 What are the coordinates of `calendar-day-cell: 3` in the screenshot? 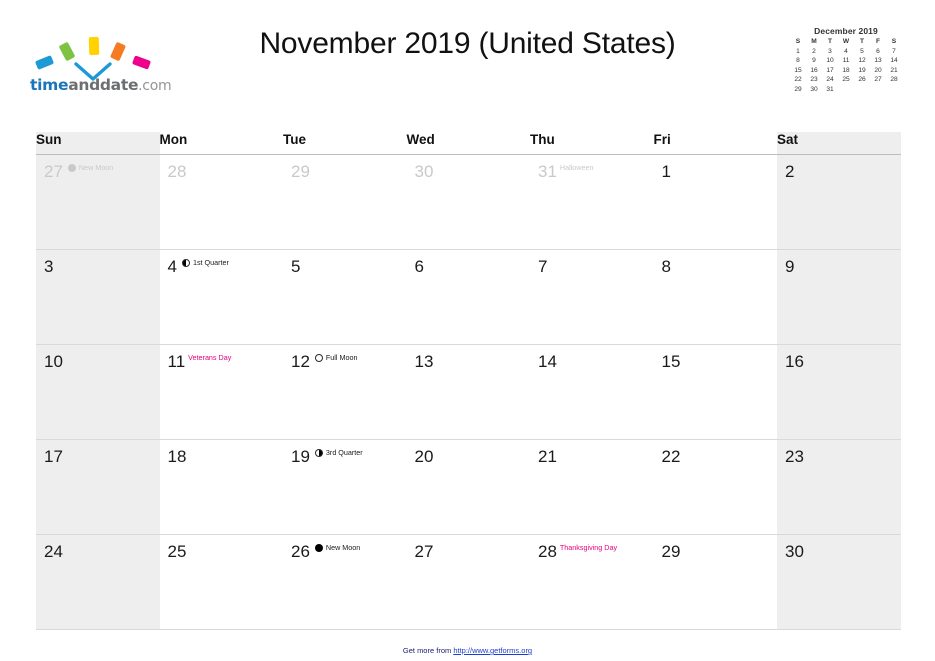 It's located at (98, 297).